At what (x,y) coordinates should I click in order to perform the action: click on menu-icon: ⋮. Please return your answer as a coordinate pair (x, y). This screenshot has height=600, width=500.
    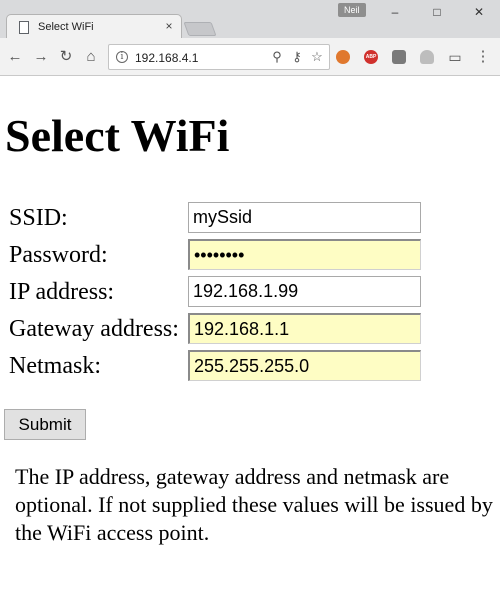
    Looking at the image, I should click on (483, 57).